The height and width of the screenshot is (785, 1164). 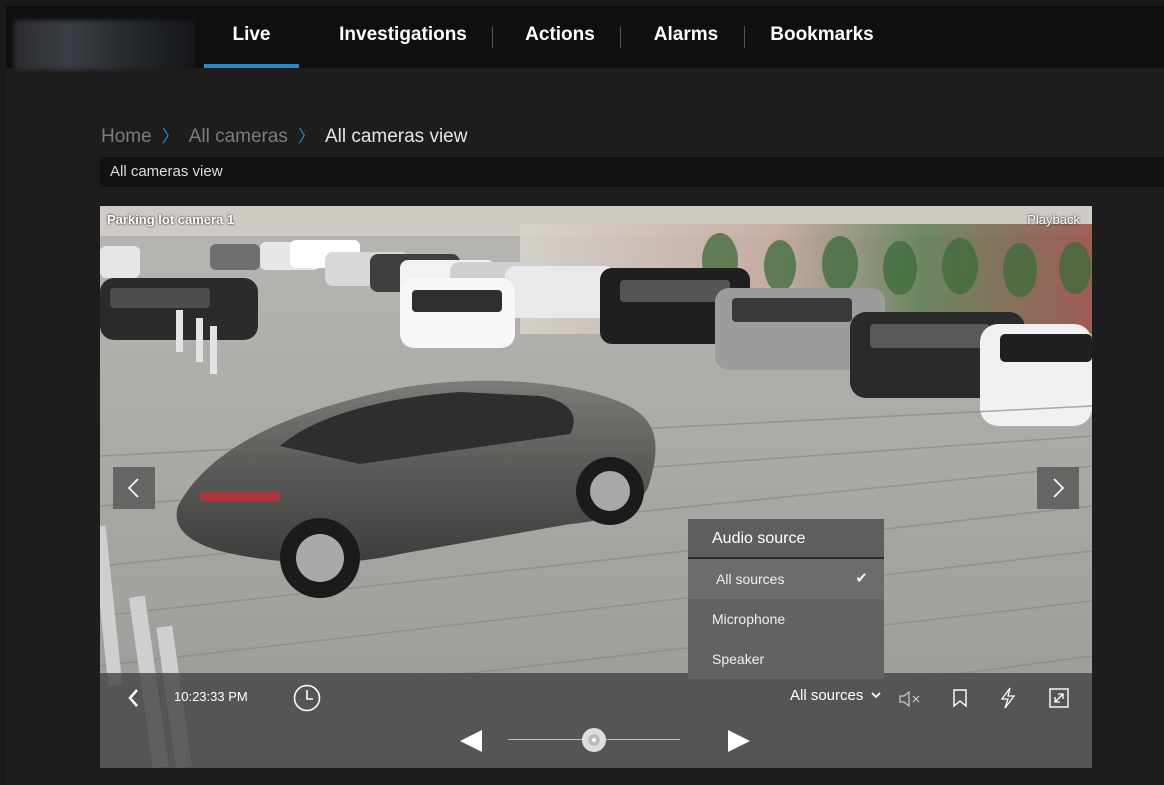 I want to click on tab-actions: Actions, so click(x=560, y=37).